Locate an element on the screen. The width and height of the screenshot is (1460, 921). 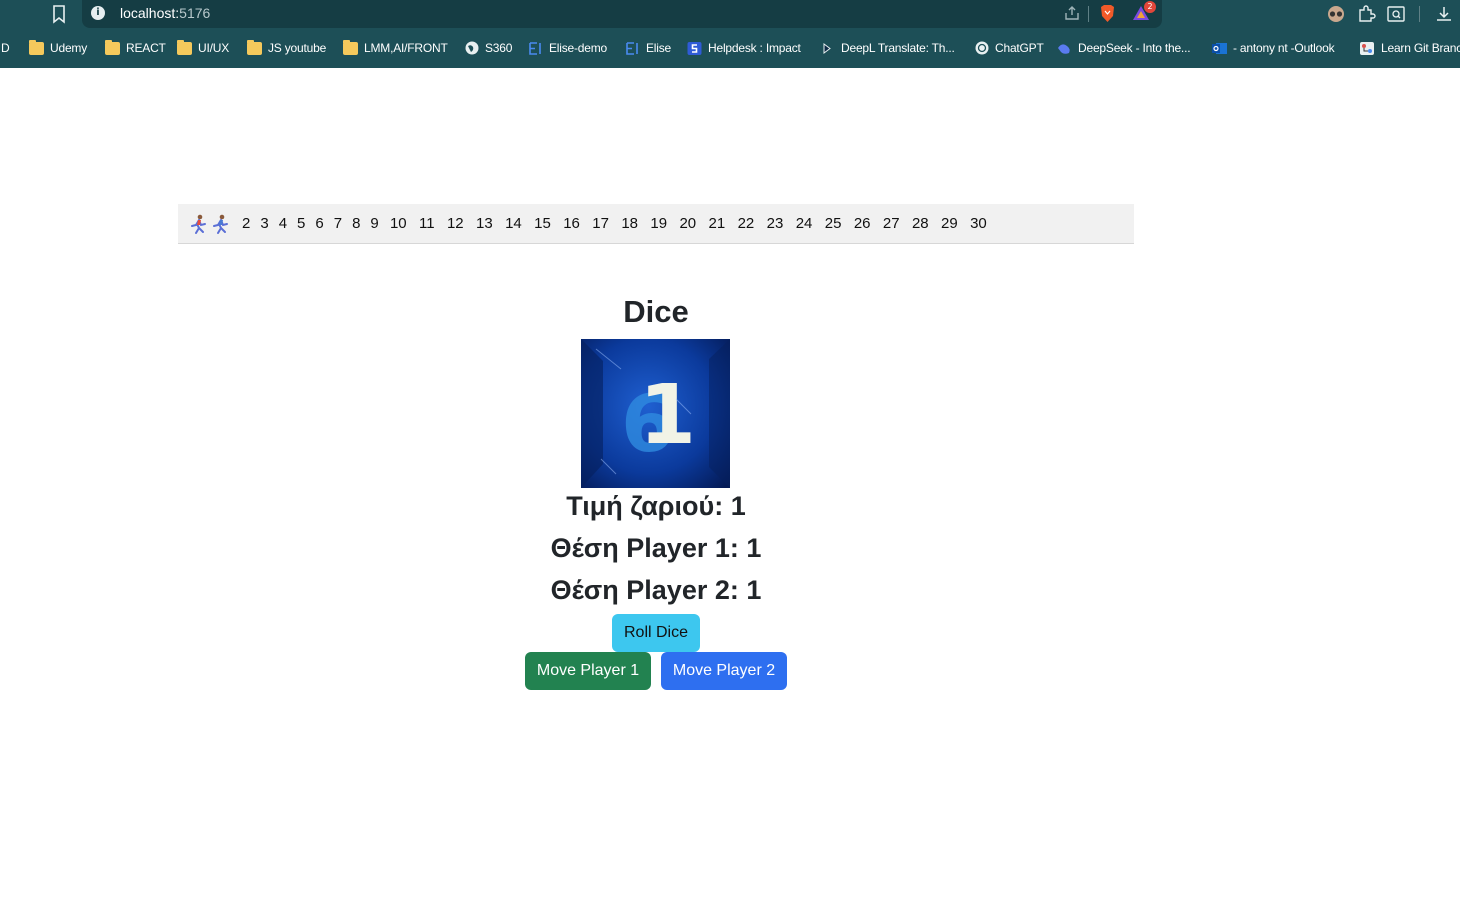
board-cell-16: 16 is located at coordinates (571, 223).